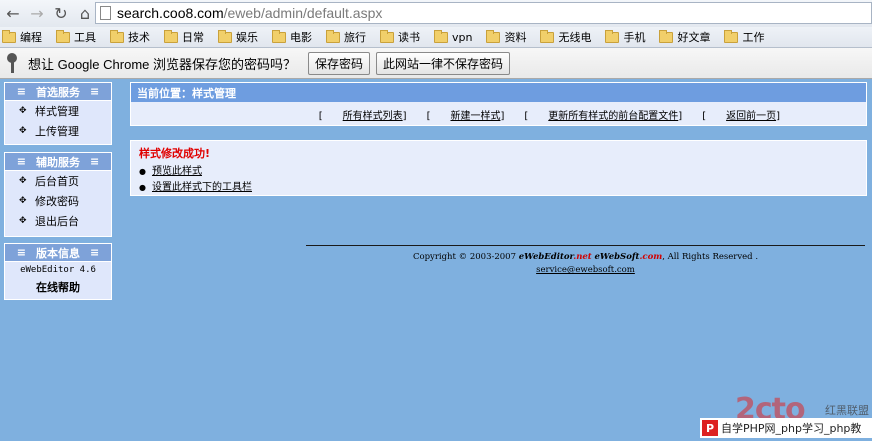  What do you see at coordinates (847, 410) in the screenshot?
I see `watermark-text: 红黑联盟` at bounding box center [847, 410].